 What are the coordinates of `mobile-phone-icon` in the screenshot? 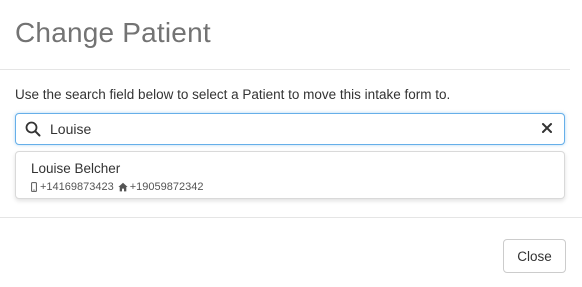 It's located at (34, 187).